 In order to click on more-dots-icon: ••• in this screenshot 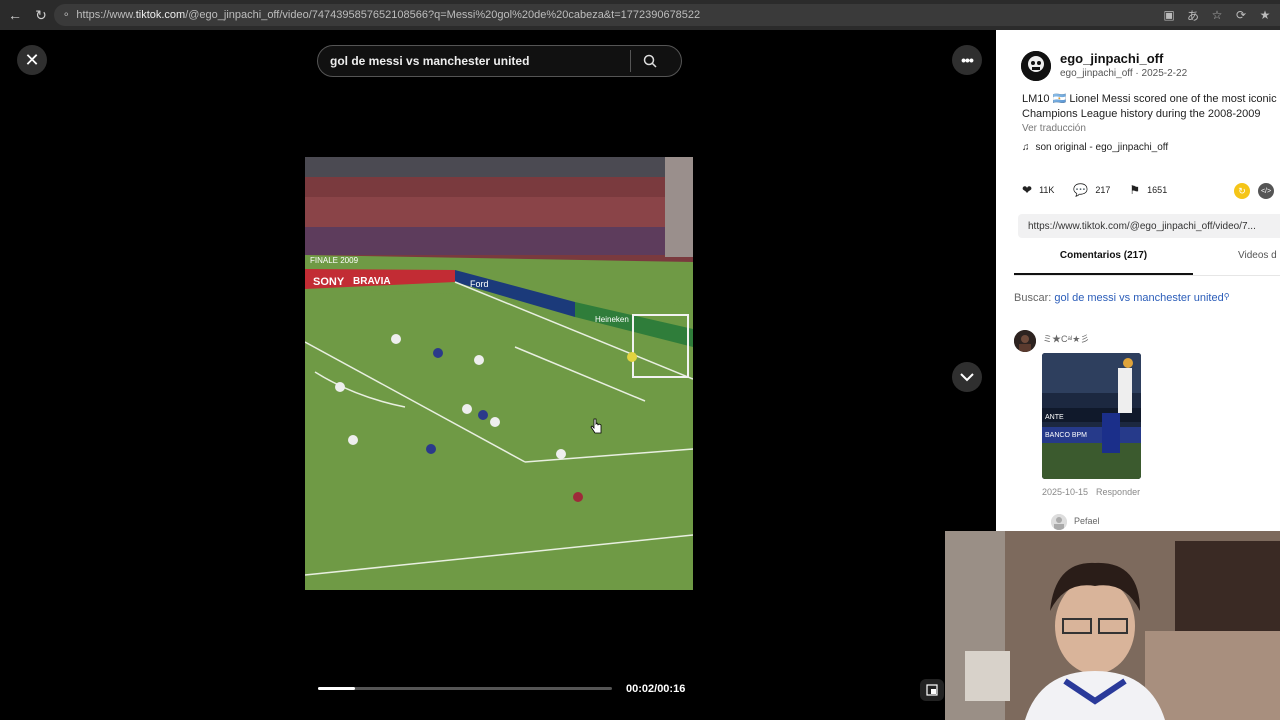, I will do `click(967, 60)`.